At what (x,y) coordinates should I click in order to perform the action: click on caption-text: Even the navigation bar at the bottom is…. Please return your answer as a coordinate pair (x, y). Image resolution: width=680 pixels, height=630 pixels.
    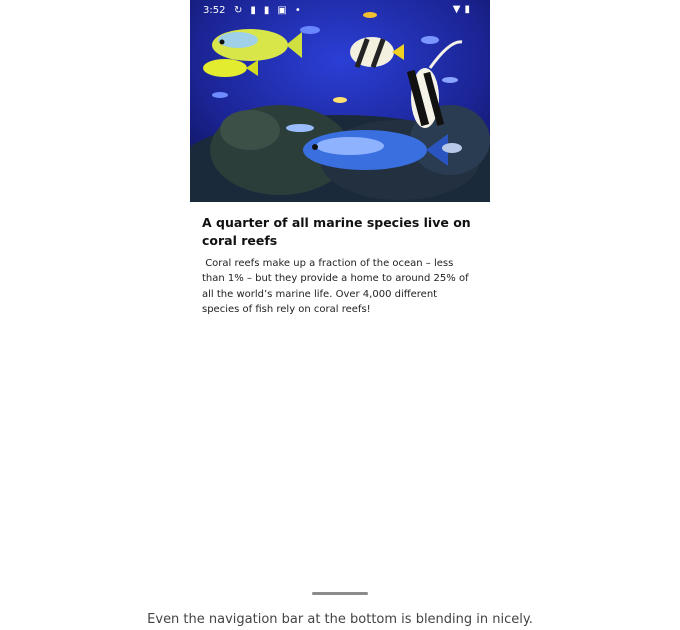
    Looking at the image, I should click on (340, 619).